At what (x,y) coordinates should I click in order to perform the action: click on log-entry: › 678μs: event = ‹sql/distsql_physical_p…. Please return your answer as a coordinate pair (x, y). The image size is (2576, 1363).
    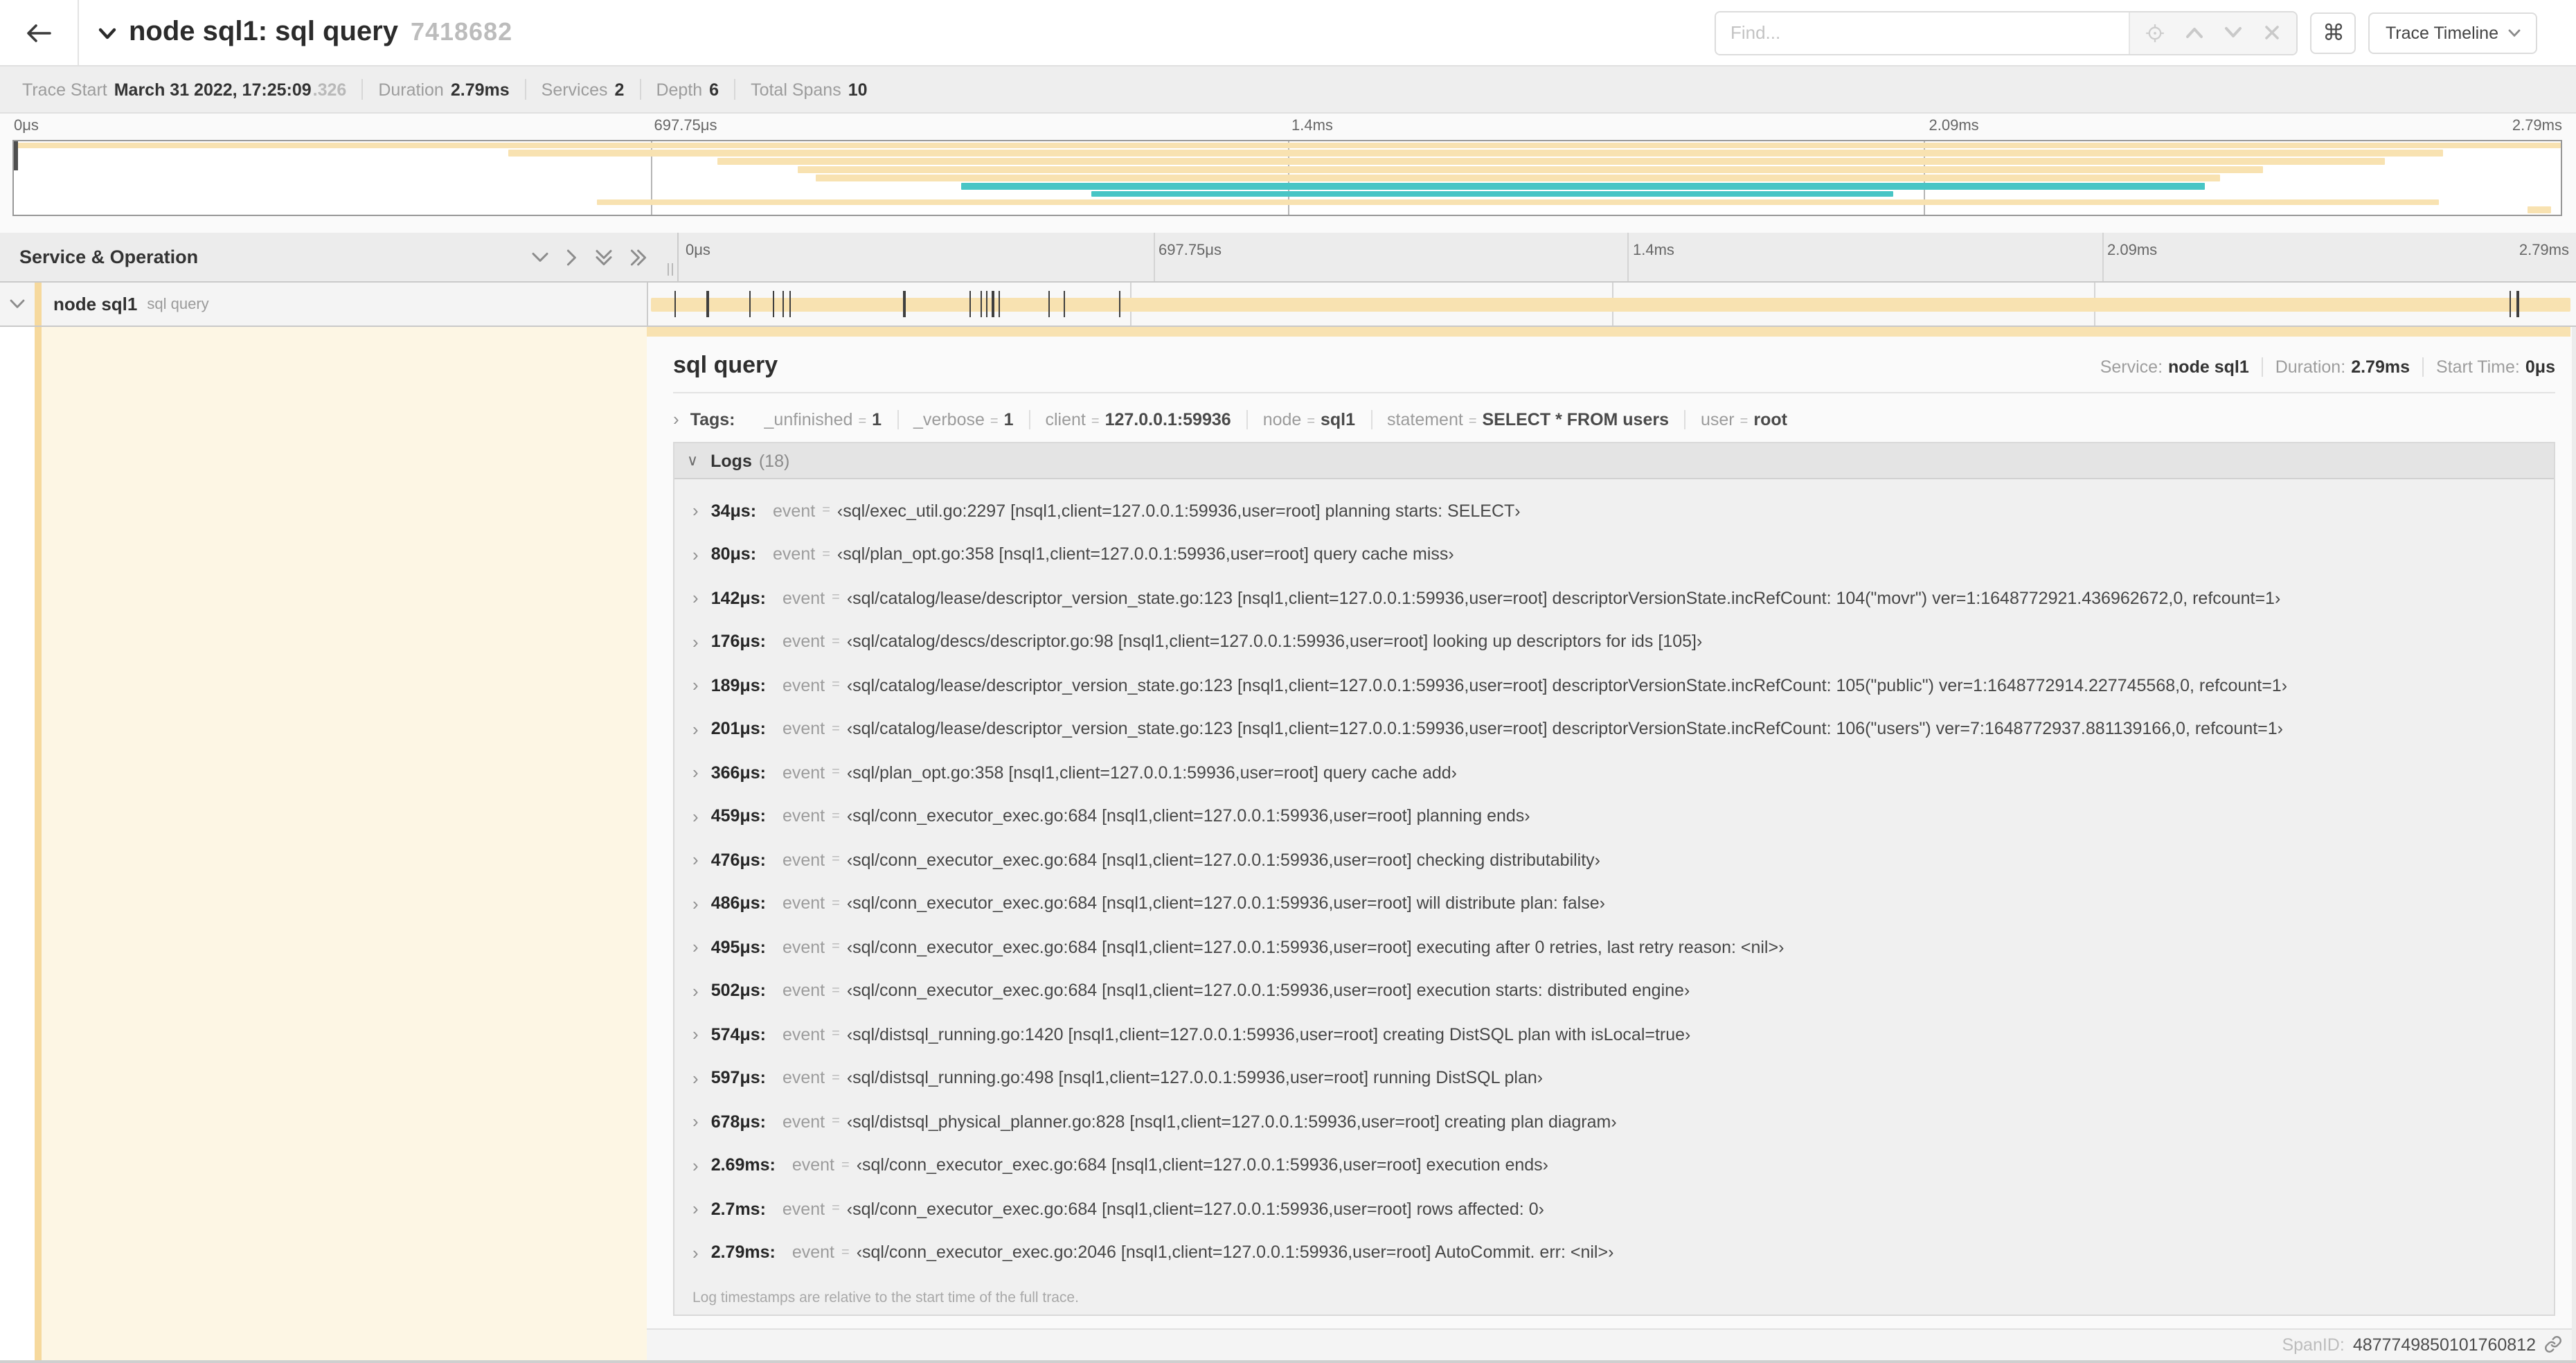
    Looking at the image, I should click on (1614, 1121).